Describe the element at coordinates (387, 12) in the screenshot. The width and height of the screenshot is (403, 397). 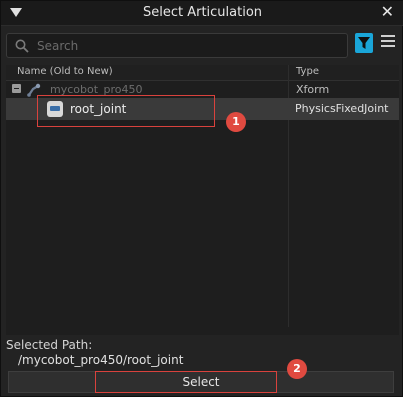
I see `close-icon: ✕` at that location.